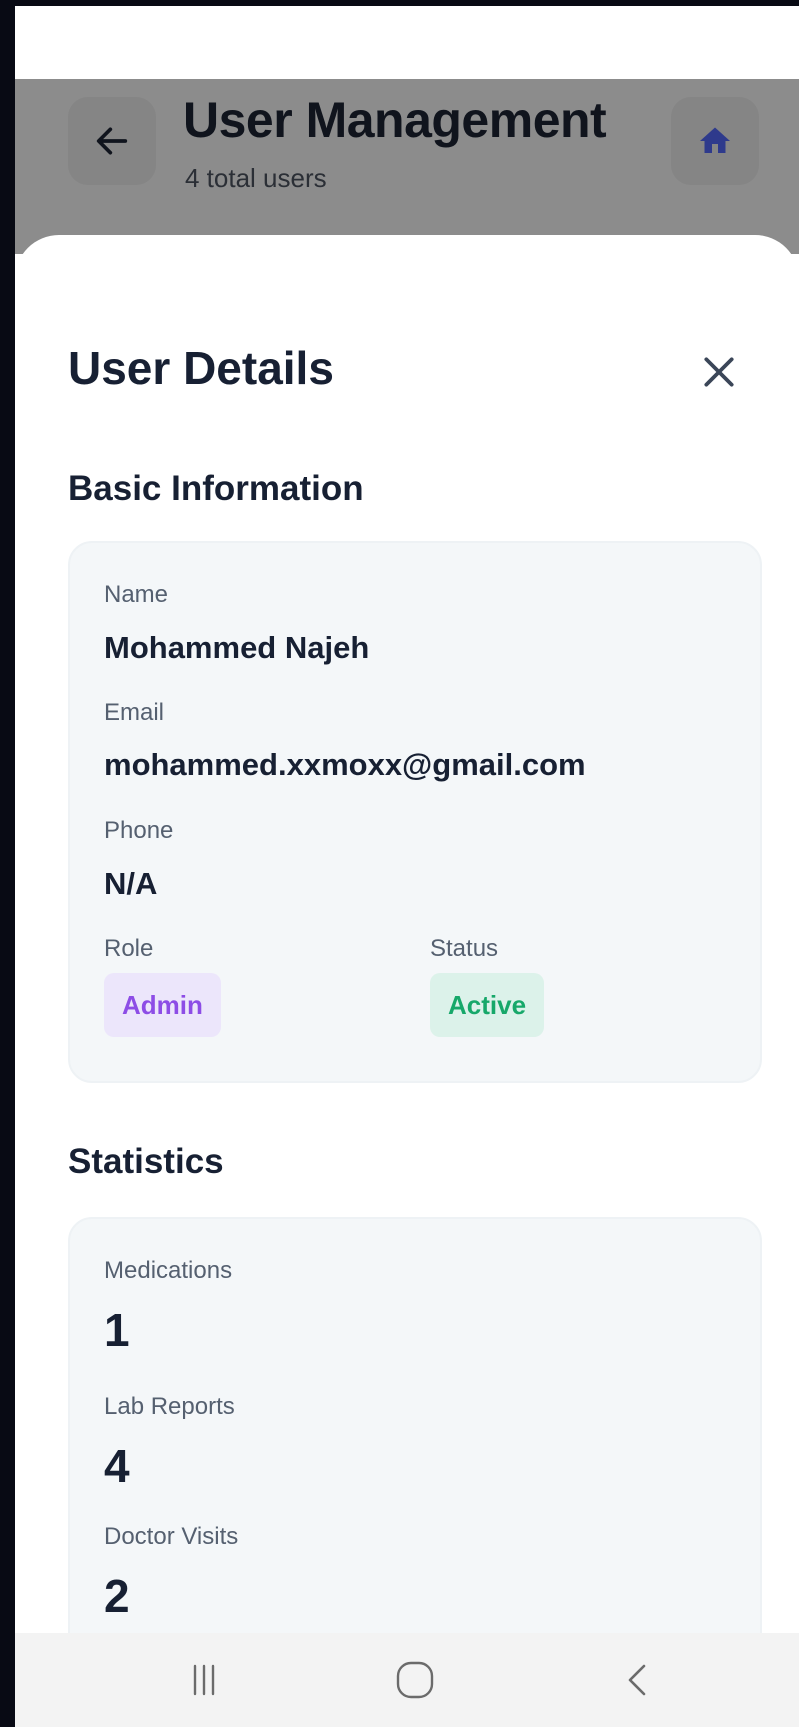 The height and width of the screenshot is (1727, 799). I want to click on phone-value: N/A, so click(131, 883).